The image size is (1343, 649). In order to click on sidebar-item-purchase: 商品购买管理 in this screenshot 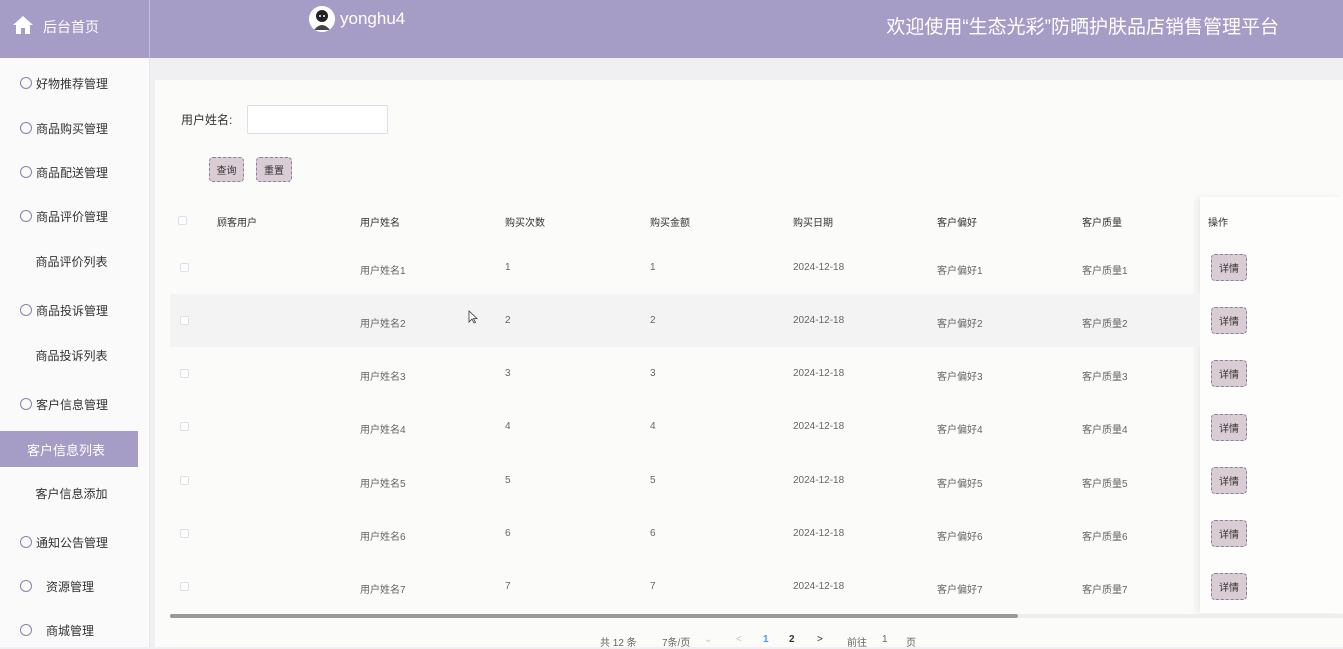, I will do `click(74, 128)`.